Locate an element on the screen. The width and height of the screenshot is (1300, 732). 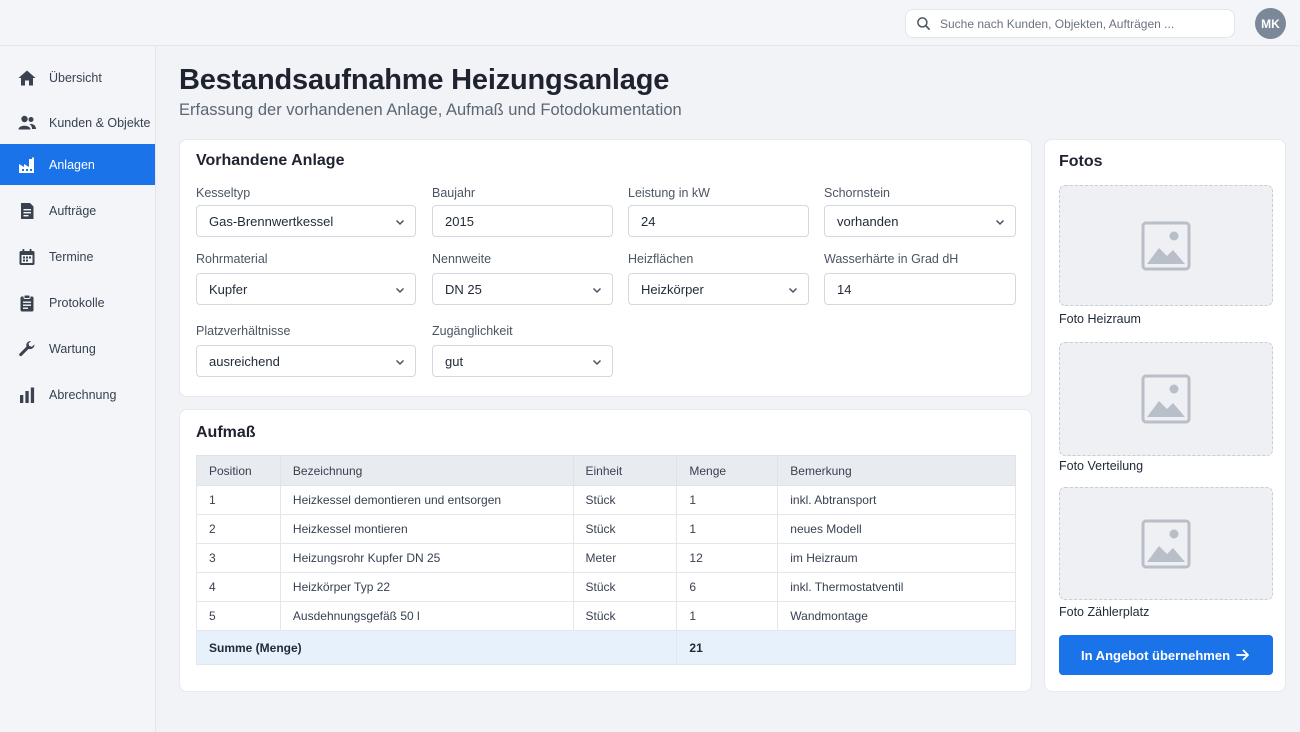
sidebar-item-wartung: Wartung is located at coordinates (77, 348).